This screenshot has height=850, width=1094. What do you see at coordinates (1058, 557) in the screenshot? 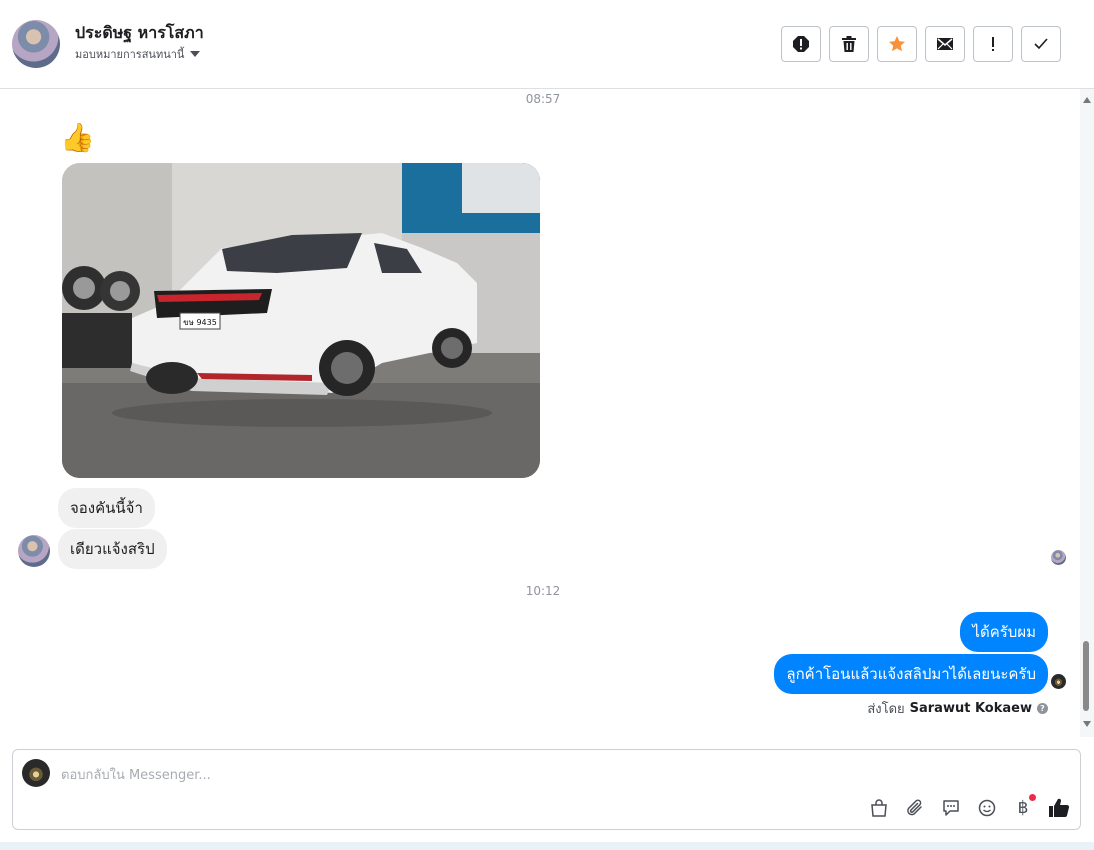
I see `seen-receipt-avatar` at bounding box center [1058, 557].